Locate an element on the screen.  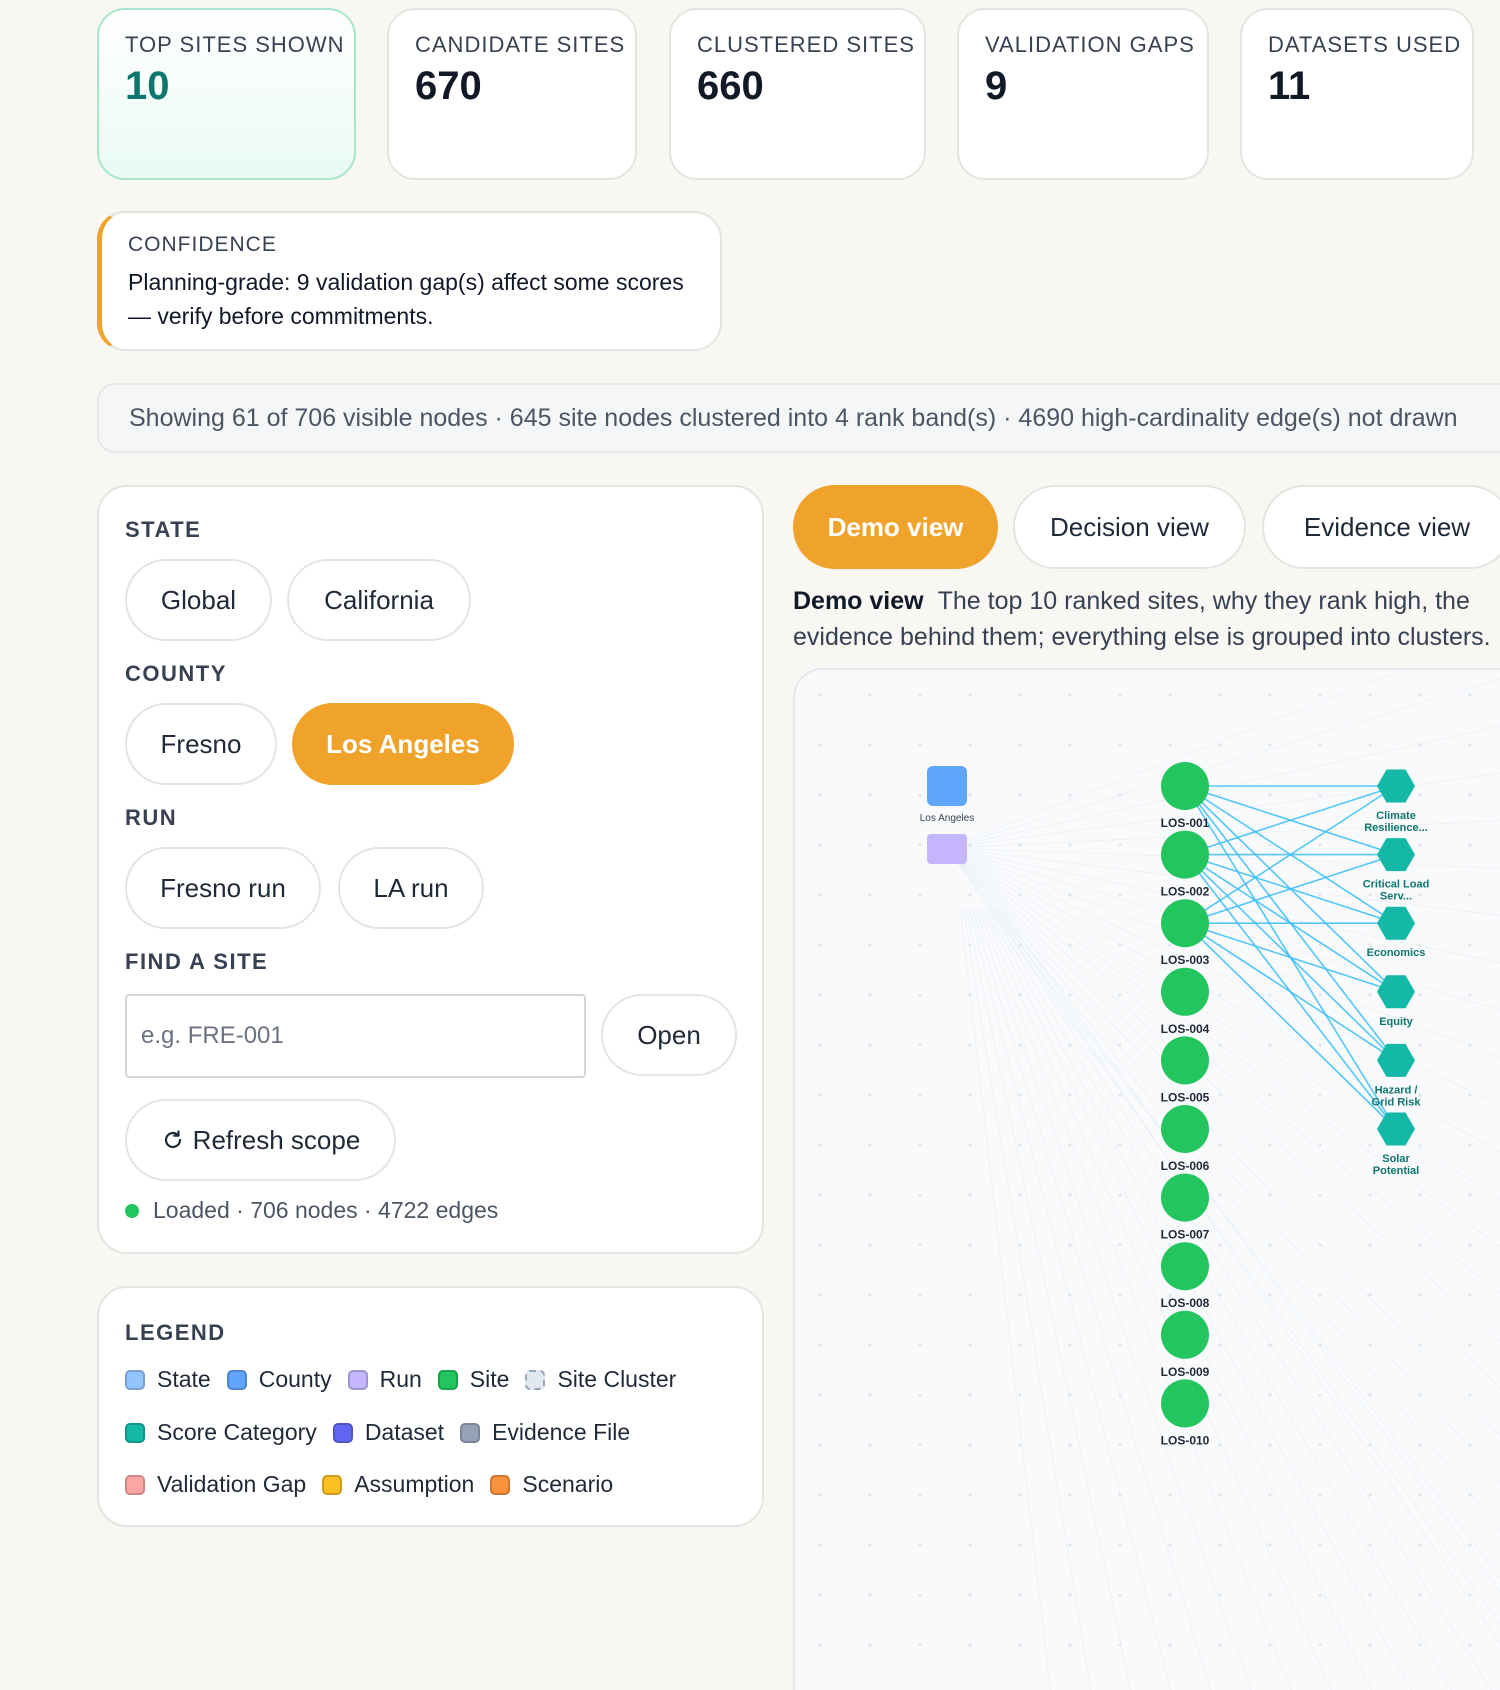
load-status: Loaded · 706 nodes · 4722 edges is located at coordinates (311, 1210).